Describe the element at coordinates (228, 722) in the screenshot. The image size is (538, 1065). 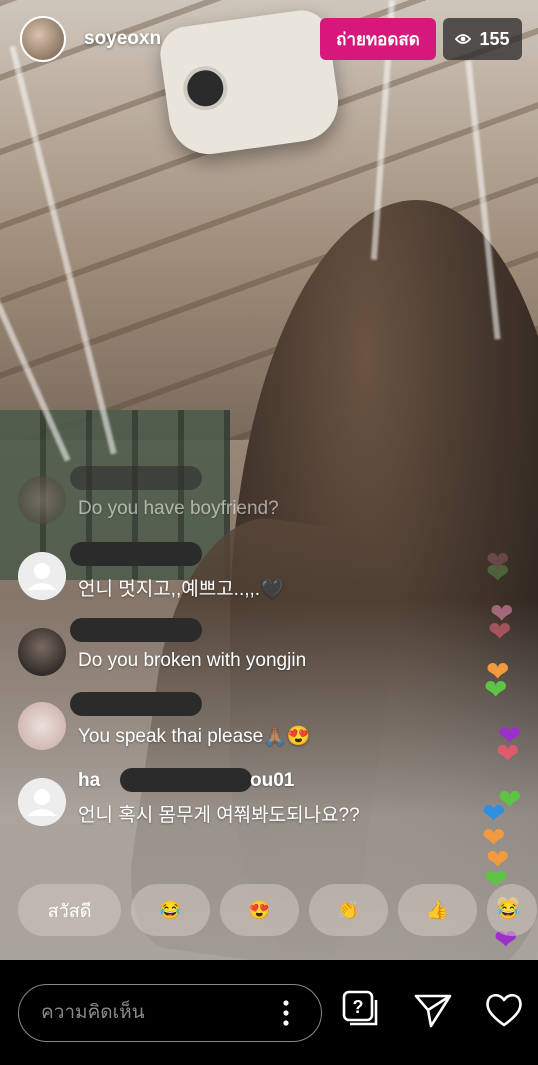
I see `comment-item: You speak thai please🙏🏽😍` at that location.